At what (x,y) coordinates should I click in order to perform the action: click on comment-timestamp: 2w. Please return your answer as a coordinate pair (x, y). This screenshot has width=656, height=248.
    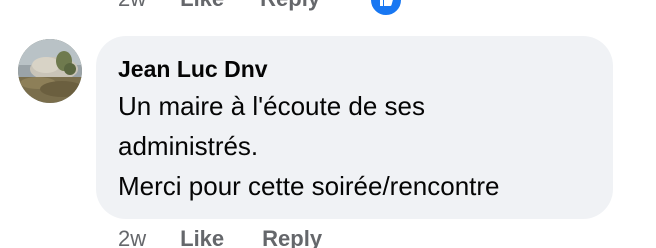
    Looking at the image, I should click on (132, 237).